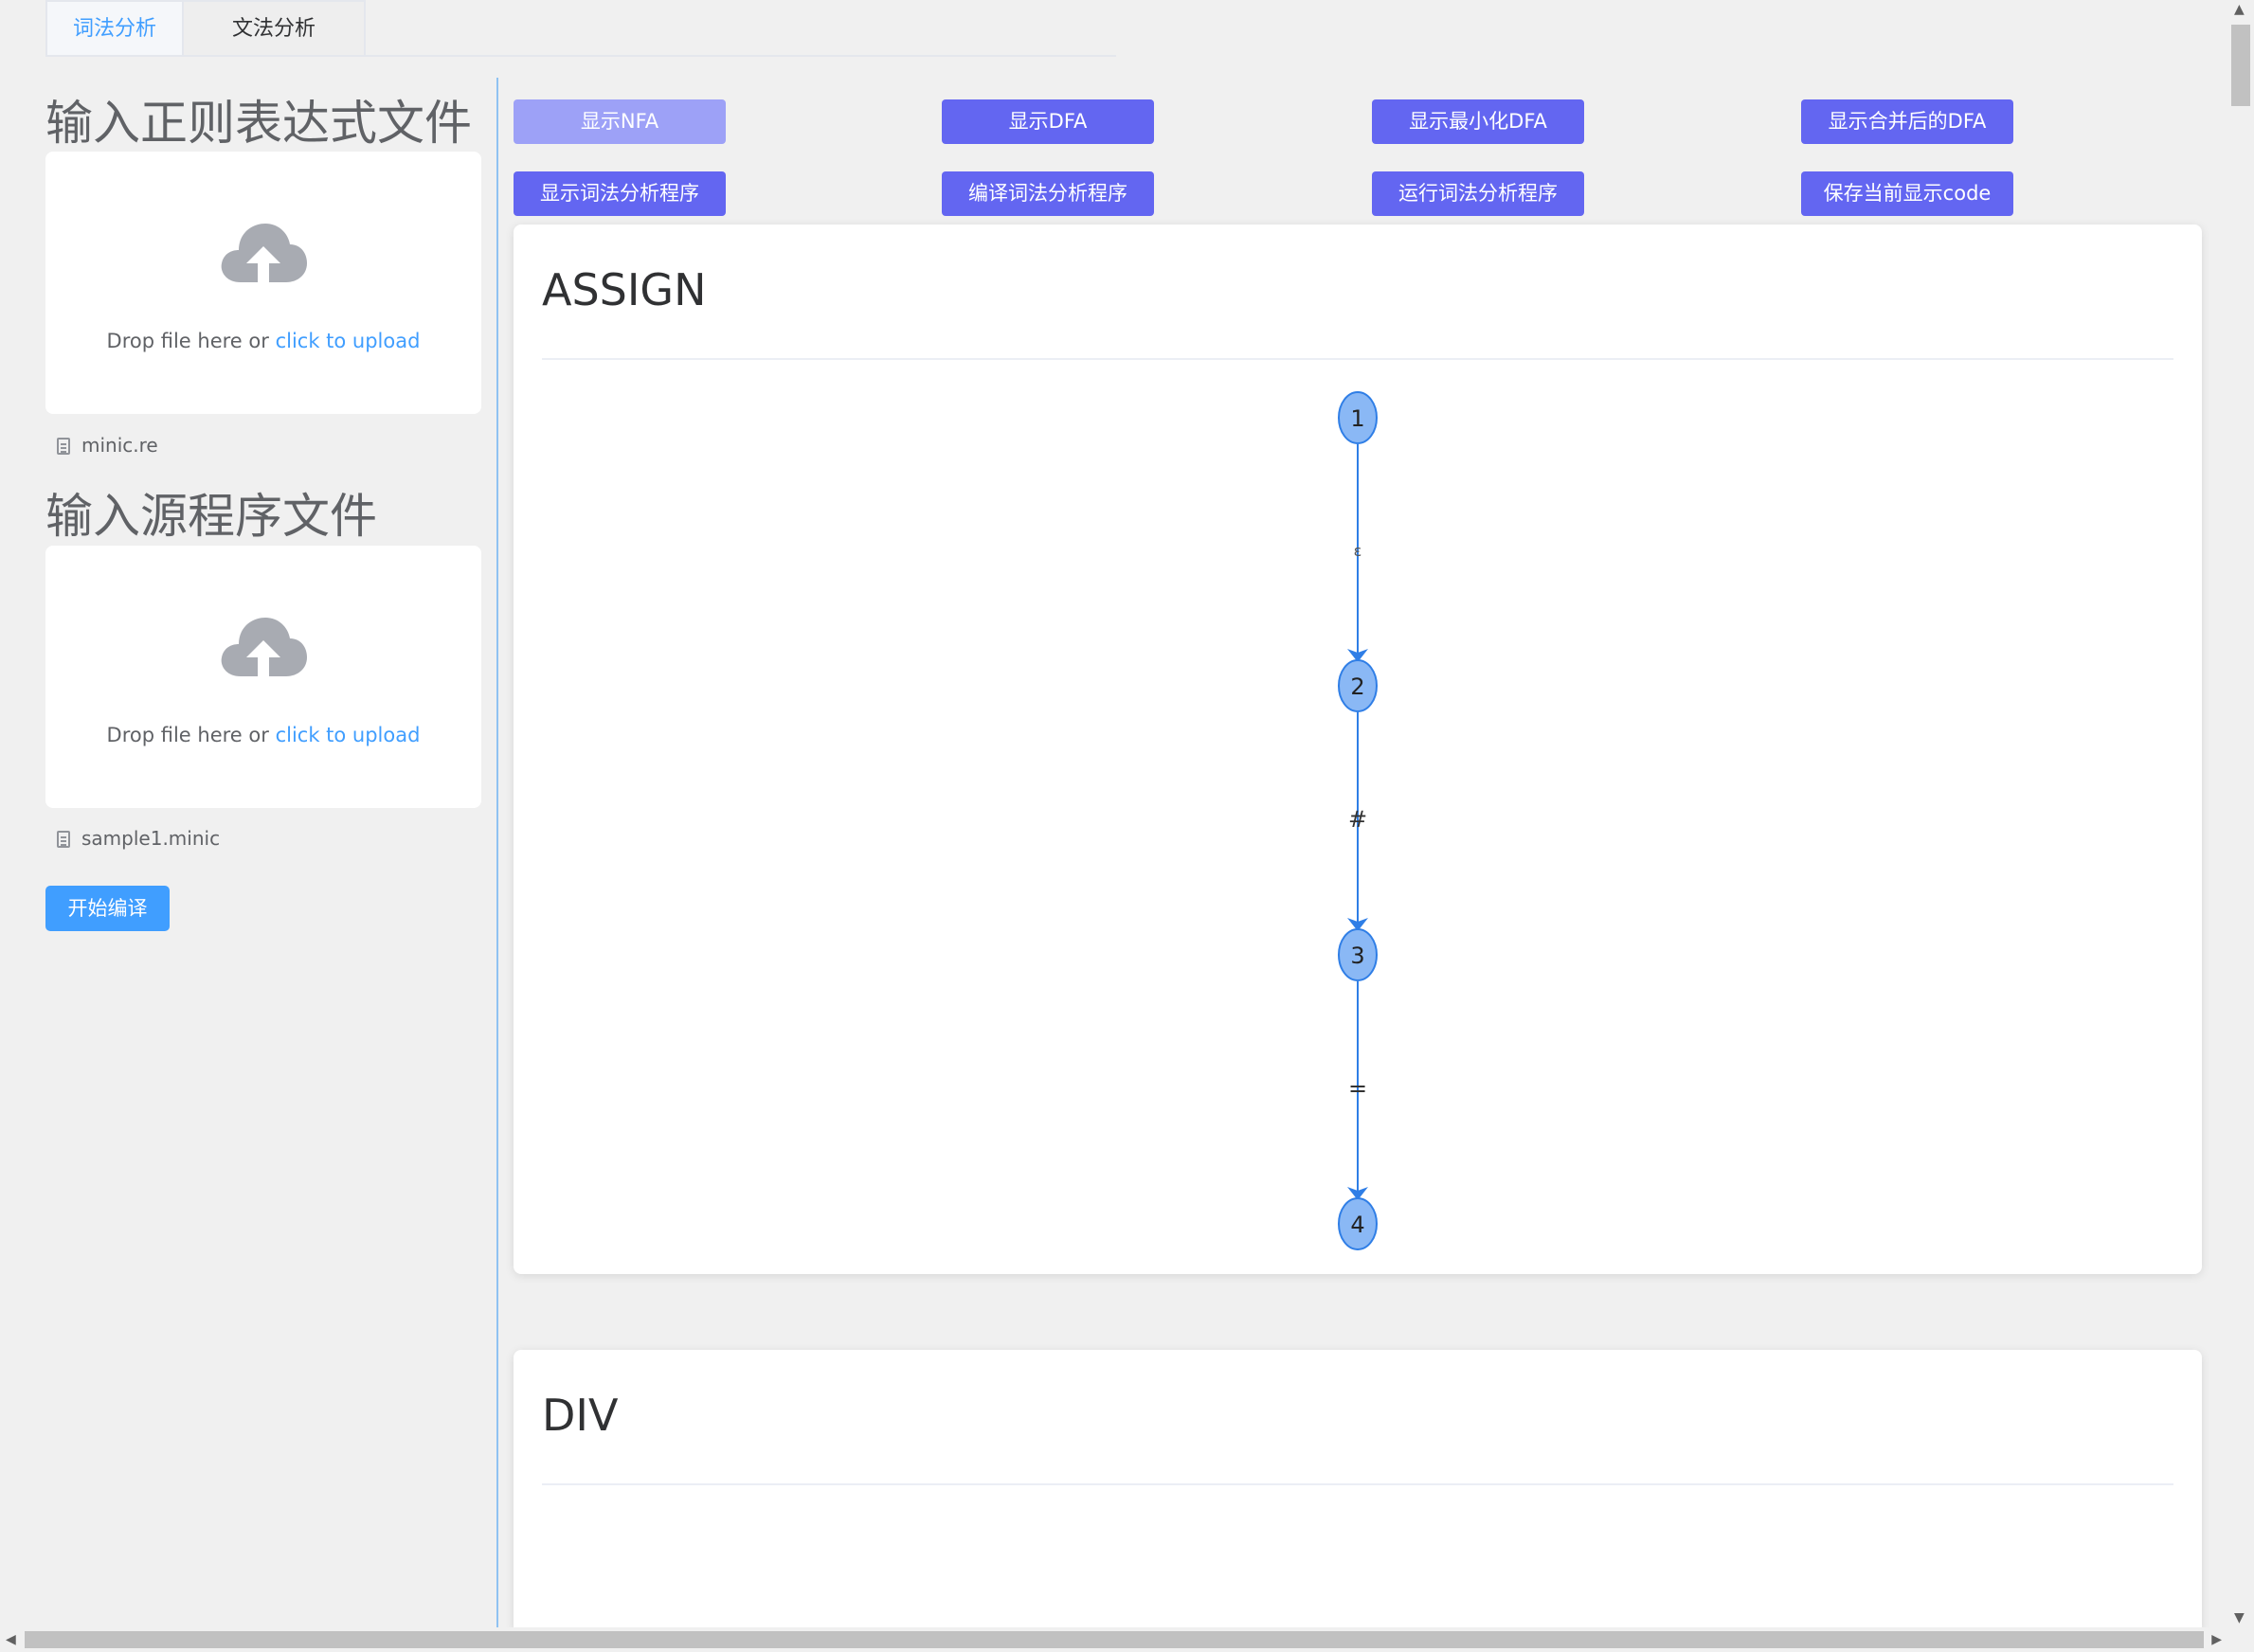 The width and height of the screenshot is (2254, 1652). Describe the element at coordinates (1357, 1088) in the screenshot. I see `edge-label: =` at that location.